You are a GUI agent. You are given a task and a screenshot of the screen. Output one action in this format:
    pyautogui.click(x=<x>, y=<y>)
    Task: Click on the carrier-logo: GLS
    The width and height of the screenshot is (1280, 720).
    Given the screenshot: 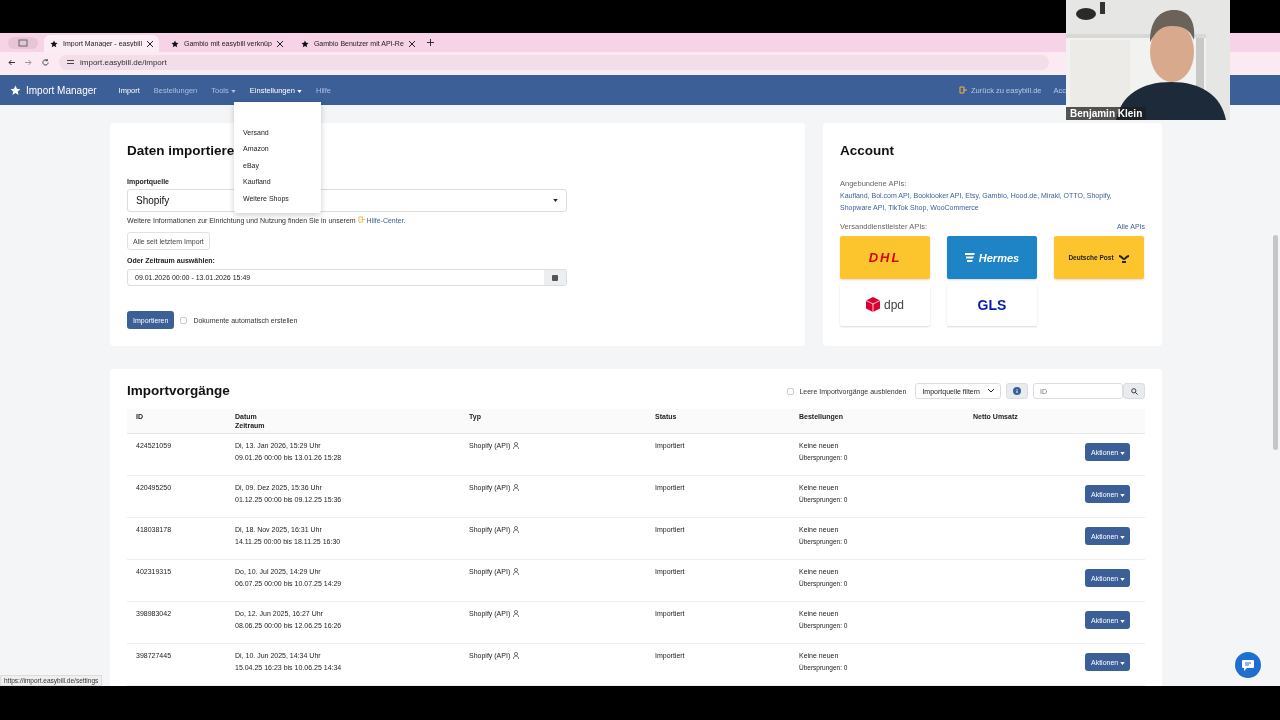 What is the action you would take?
    pyautogui.click(x=992, y=304)
    